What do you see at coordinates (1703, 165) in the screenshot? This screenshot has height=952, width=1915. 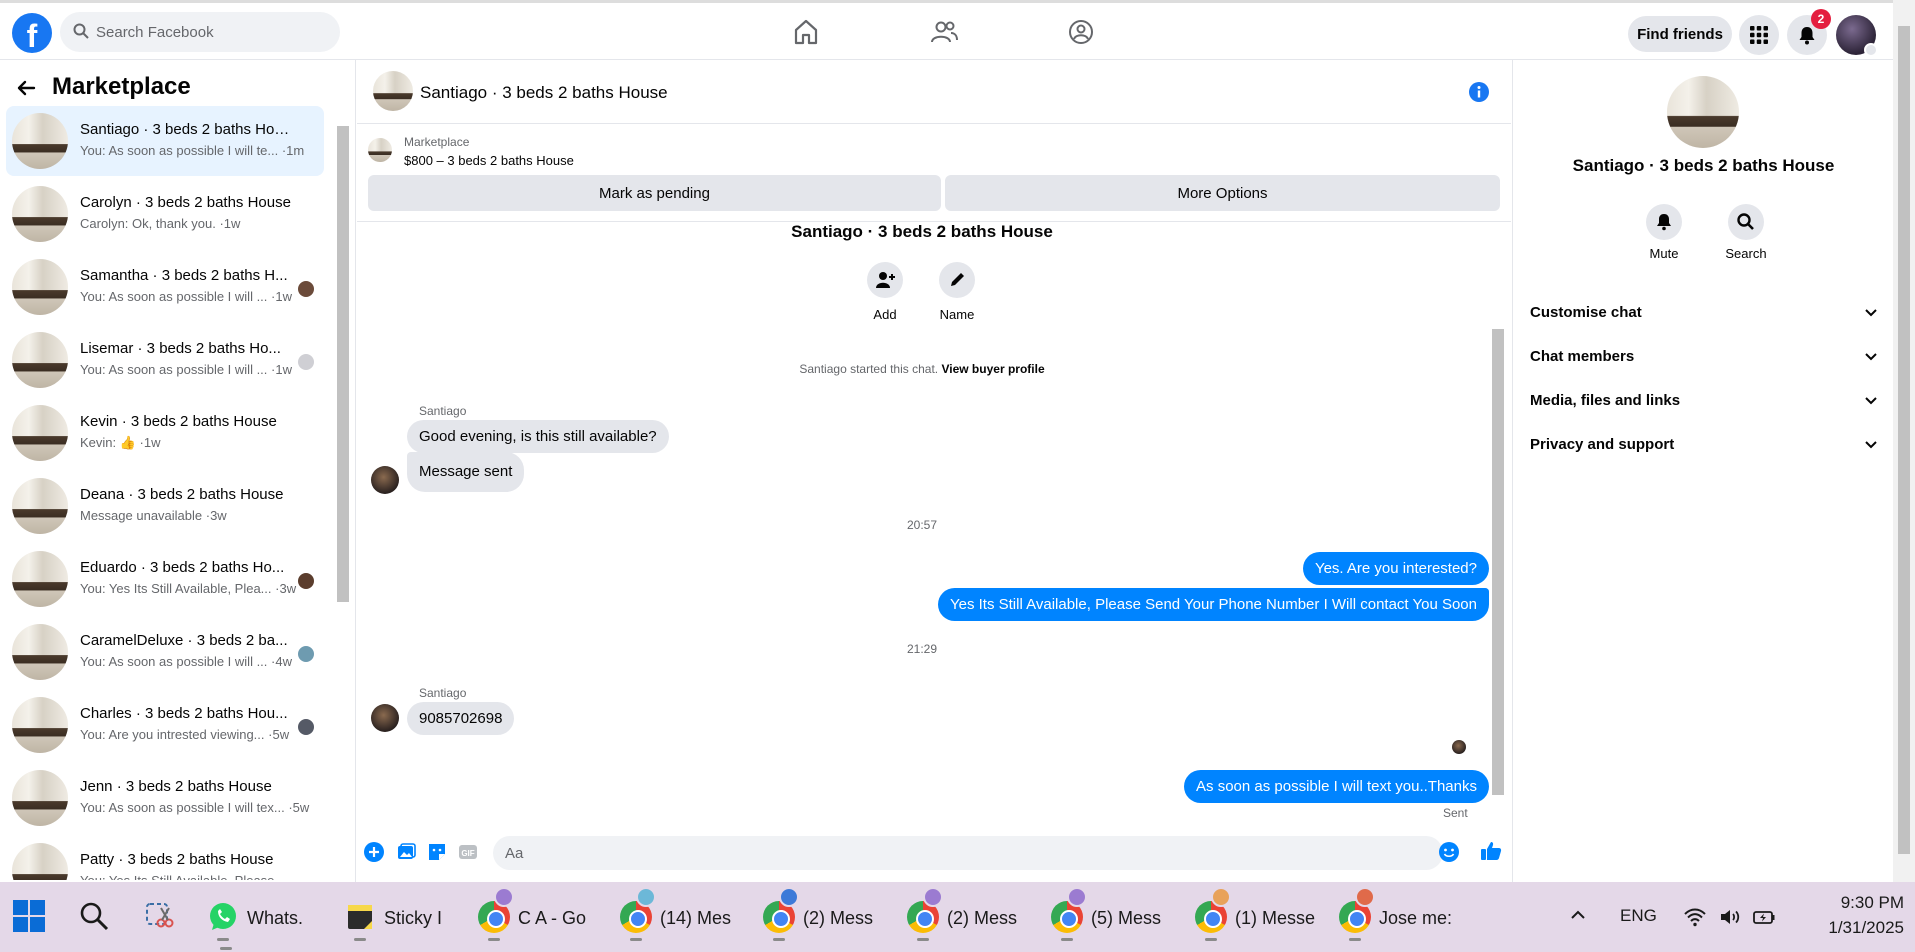 I see `details-title: Santiago · 3 beds 2 baths House` at bounding box center [1703, 165].